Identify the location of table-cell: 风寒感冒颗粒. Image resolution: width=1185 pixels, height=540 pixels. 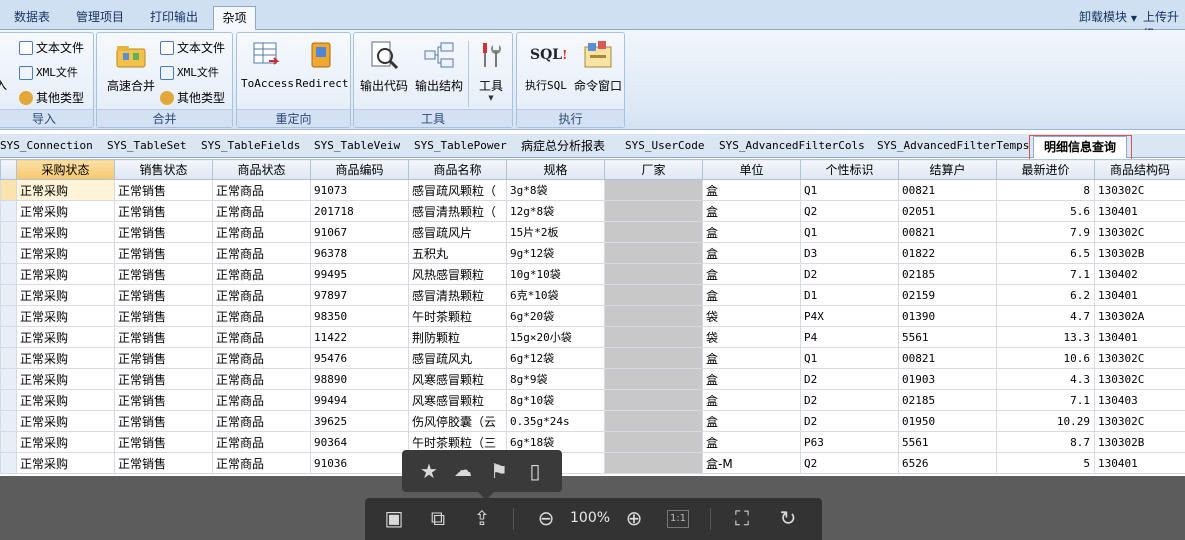
(457, 379).